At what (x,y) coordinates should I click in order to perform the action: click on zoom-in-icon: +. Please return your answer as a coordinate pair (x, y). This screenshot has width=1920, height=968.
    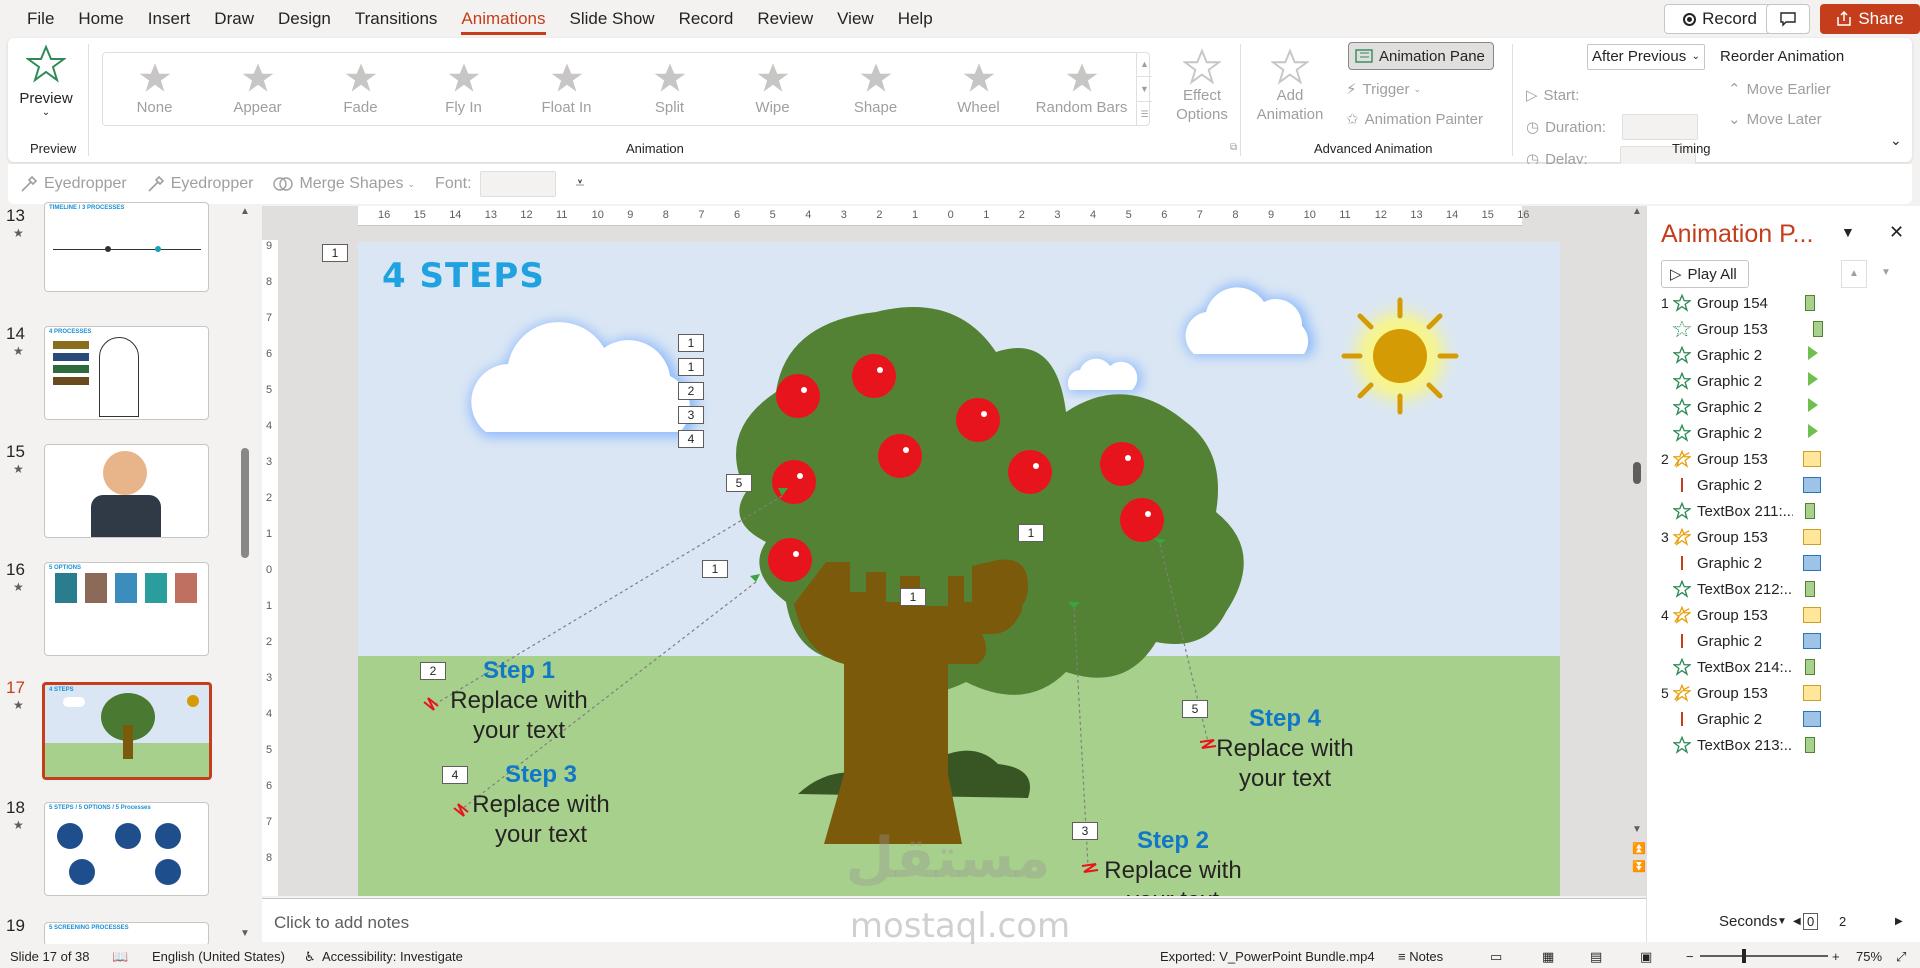
    Looking at the image, I should click on (1836, 956).